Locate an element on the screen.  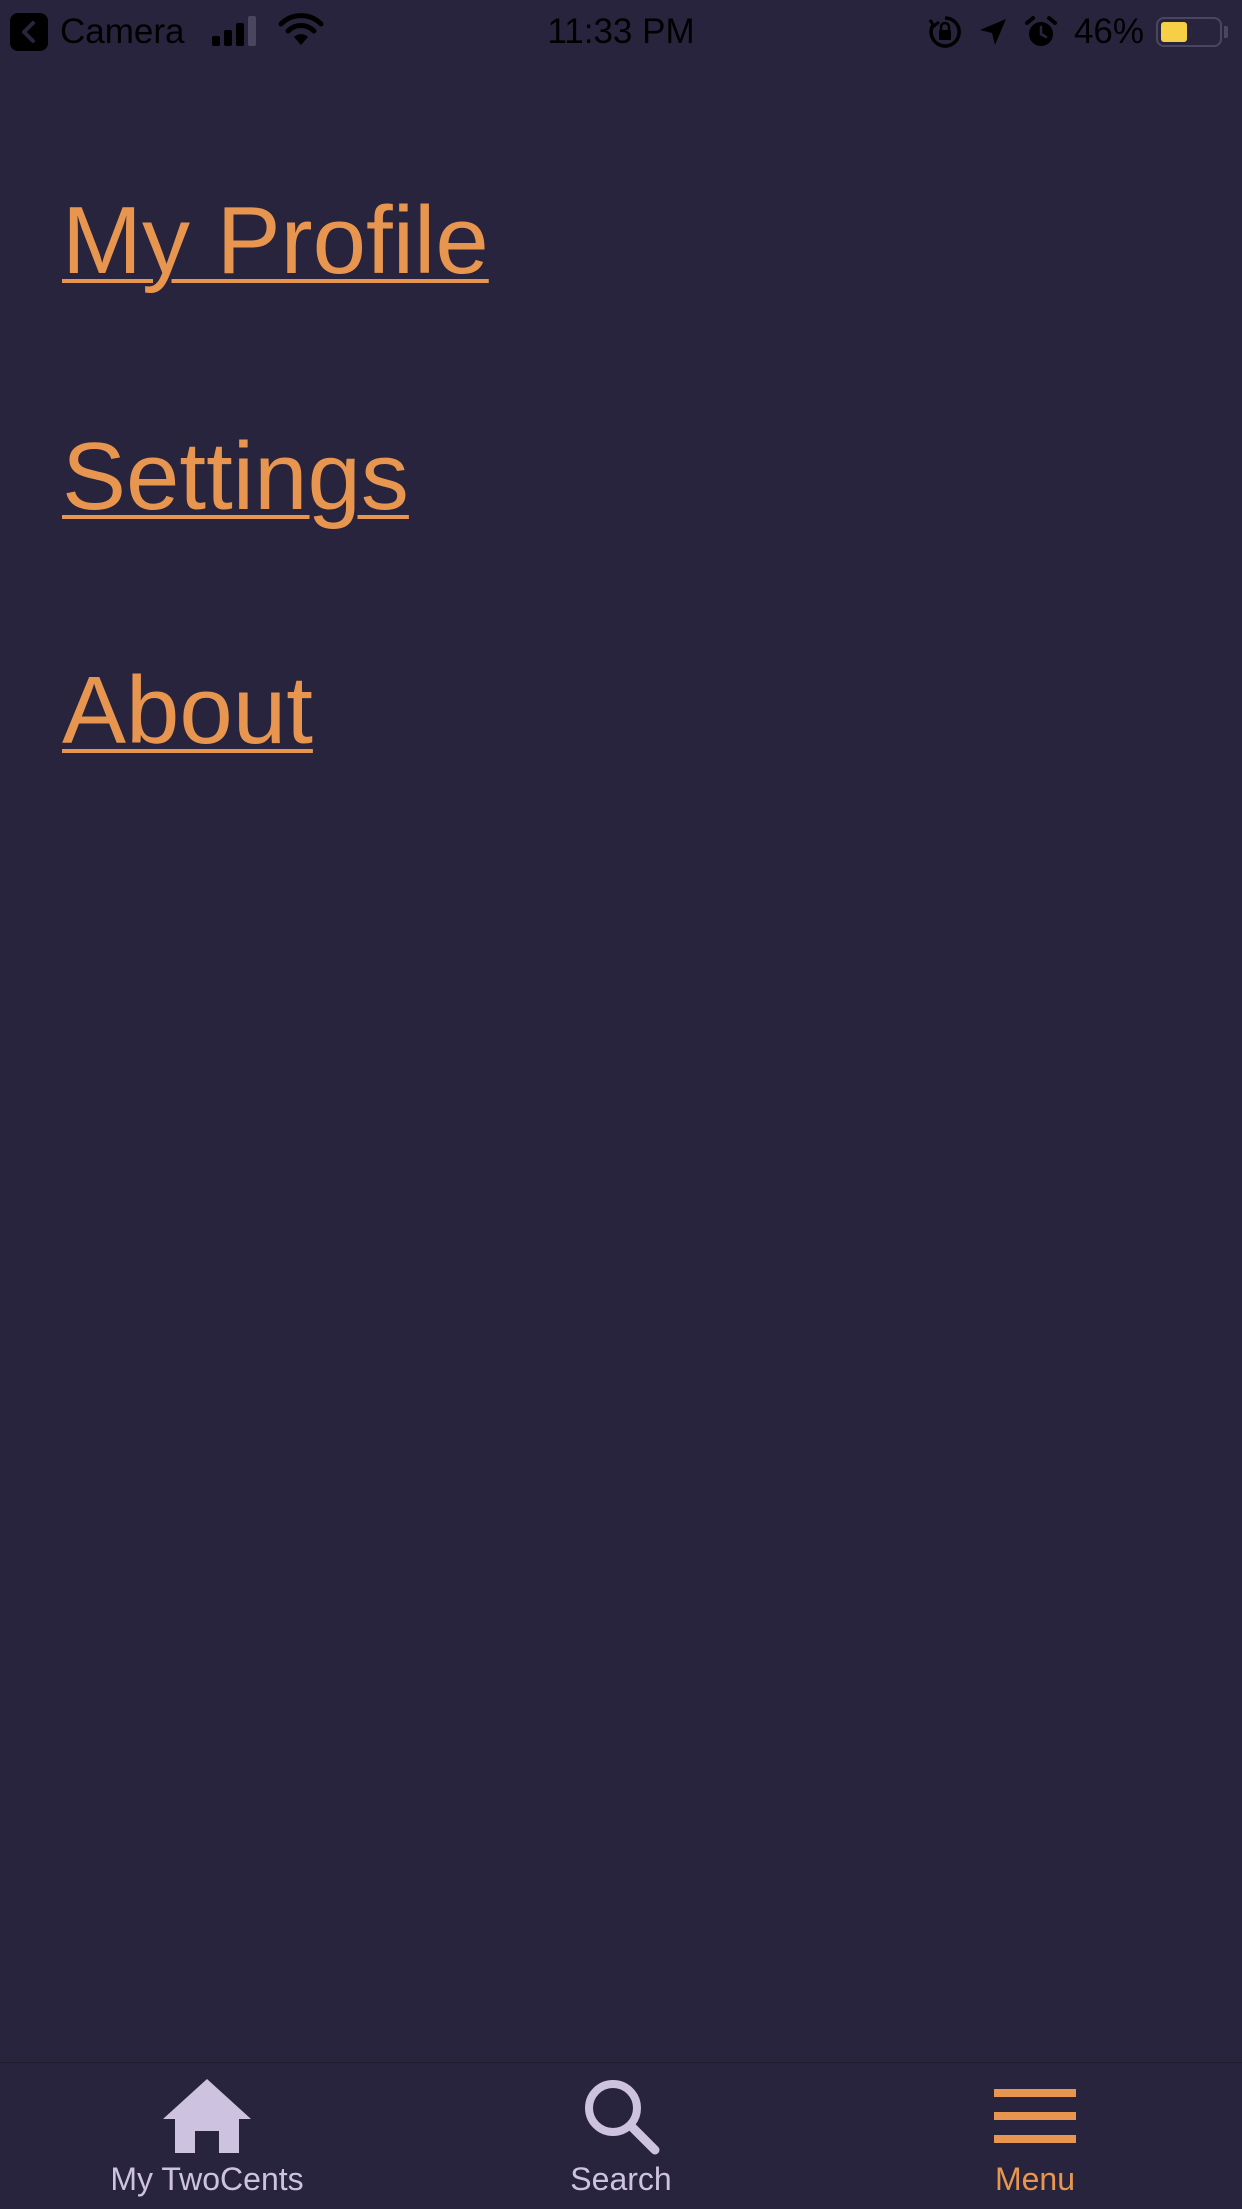
battery-level-fill is located at coordinates (1174, 32).